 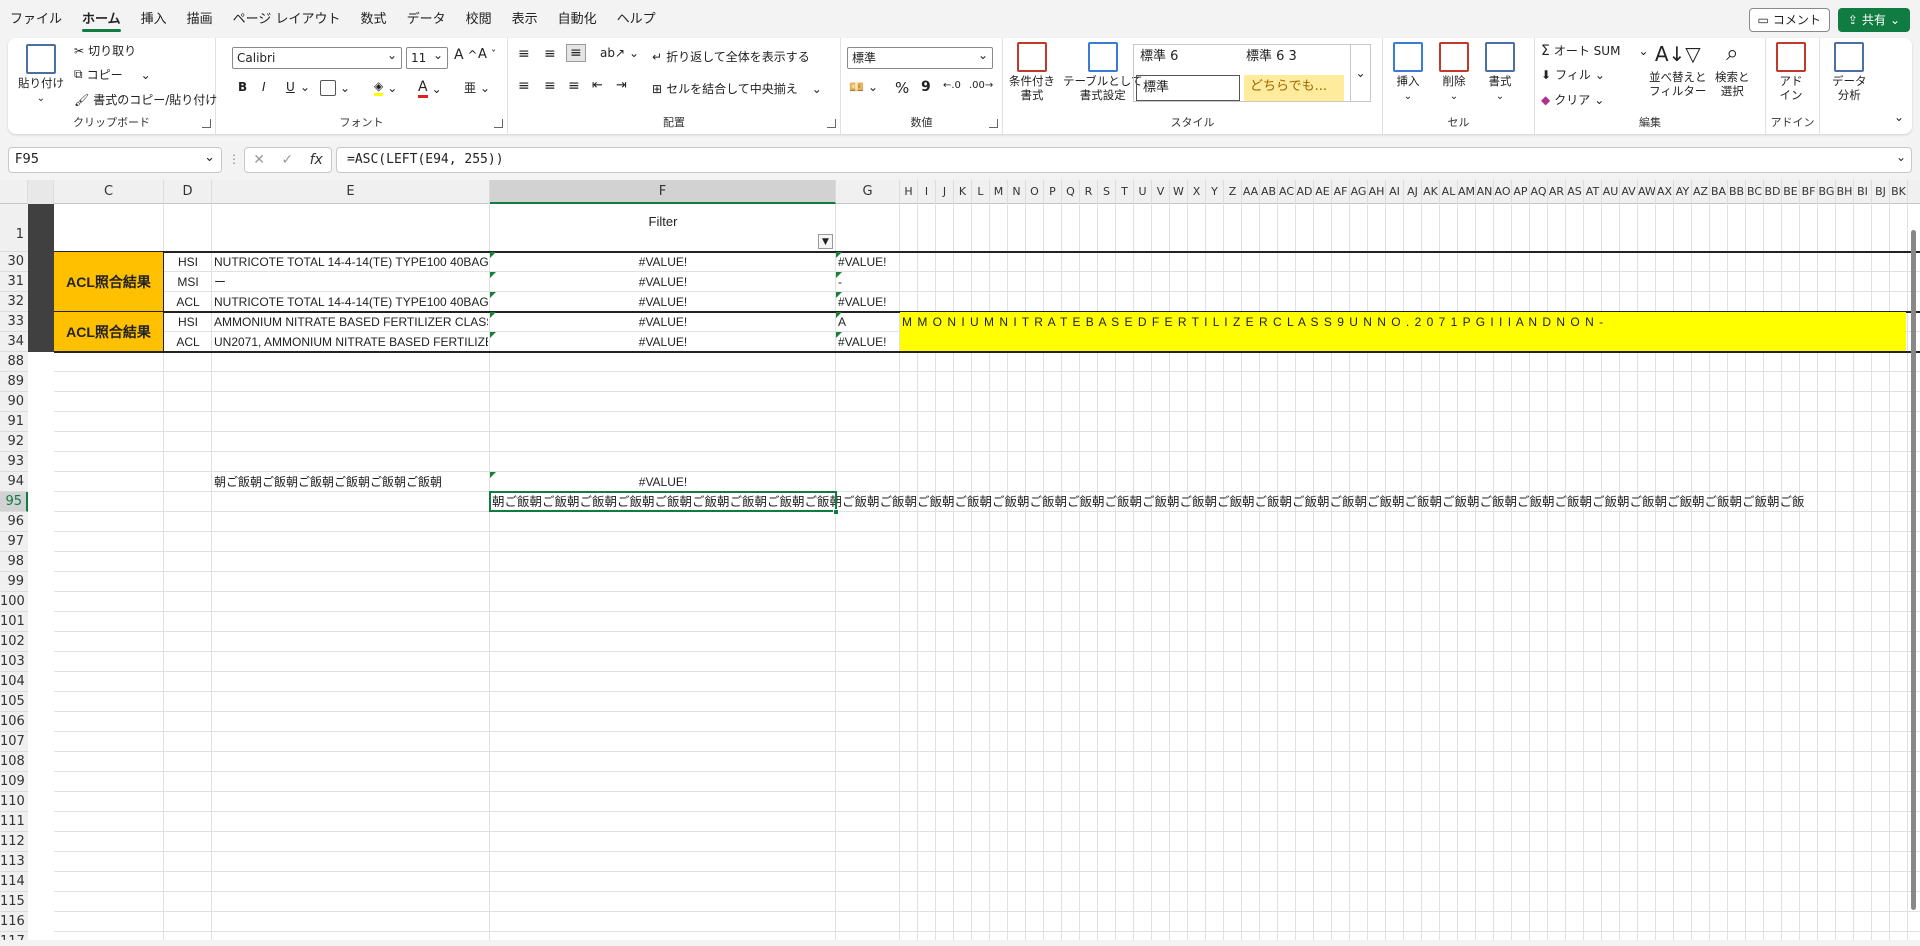 What do you see at coordinates (1124, 160) in the screenshot?
I see `formula-input: =ASC(LEFT(E94, 255))` at bounding box center [1124, 160].